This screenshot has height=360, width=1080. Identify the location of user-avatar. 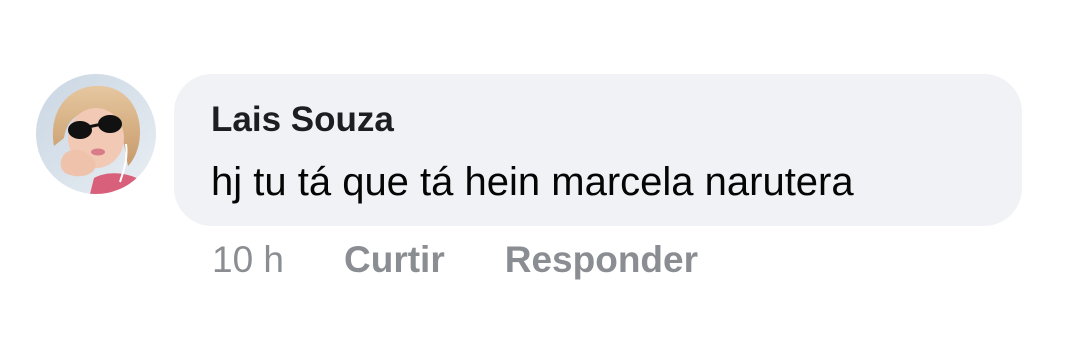
(96, 134).